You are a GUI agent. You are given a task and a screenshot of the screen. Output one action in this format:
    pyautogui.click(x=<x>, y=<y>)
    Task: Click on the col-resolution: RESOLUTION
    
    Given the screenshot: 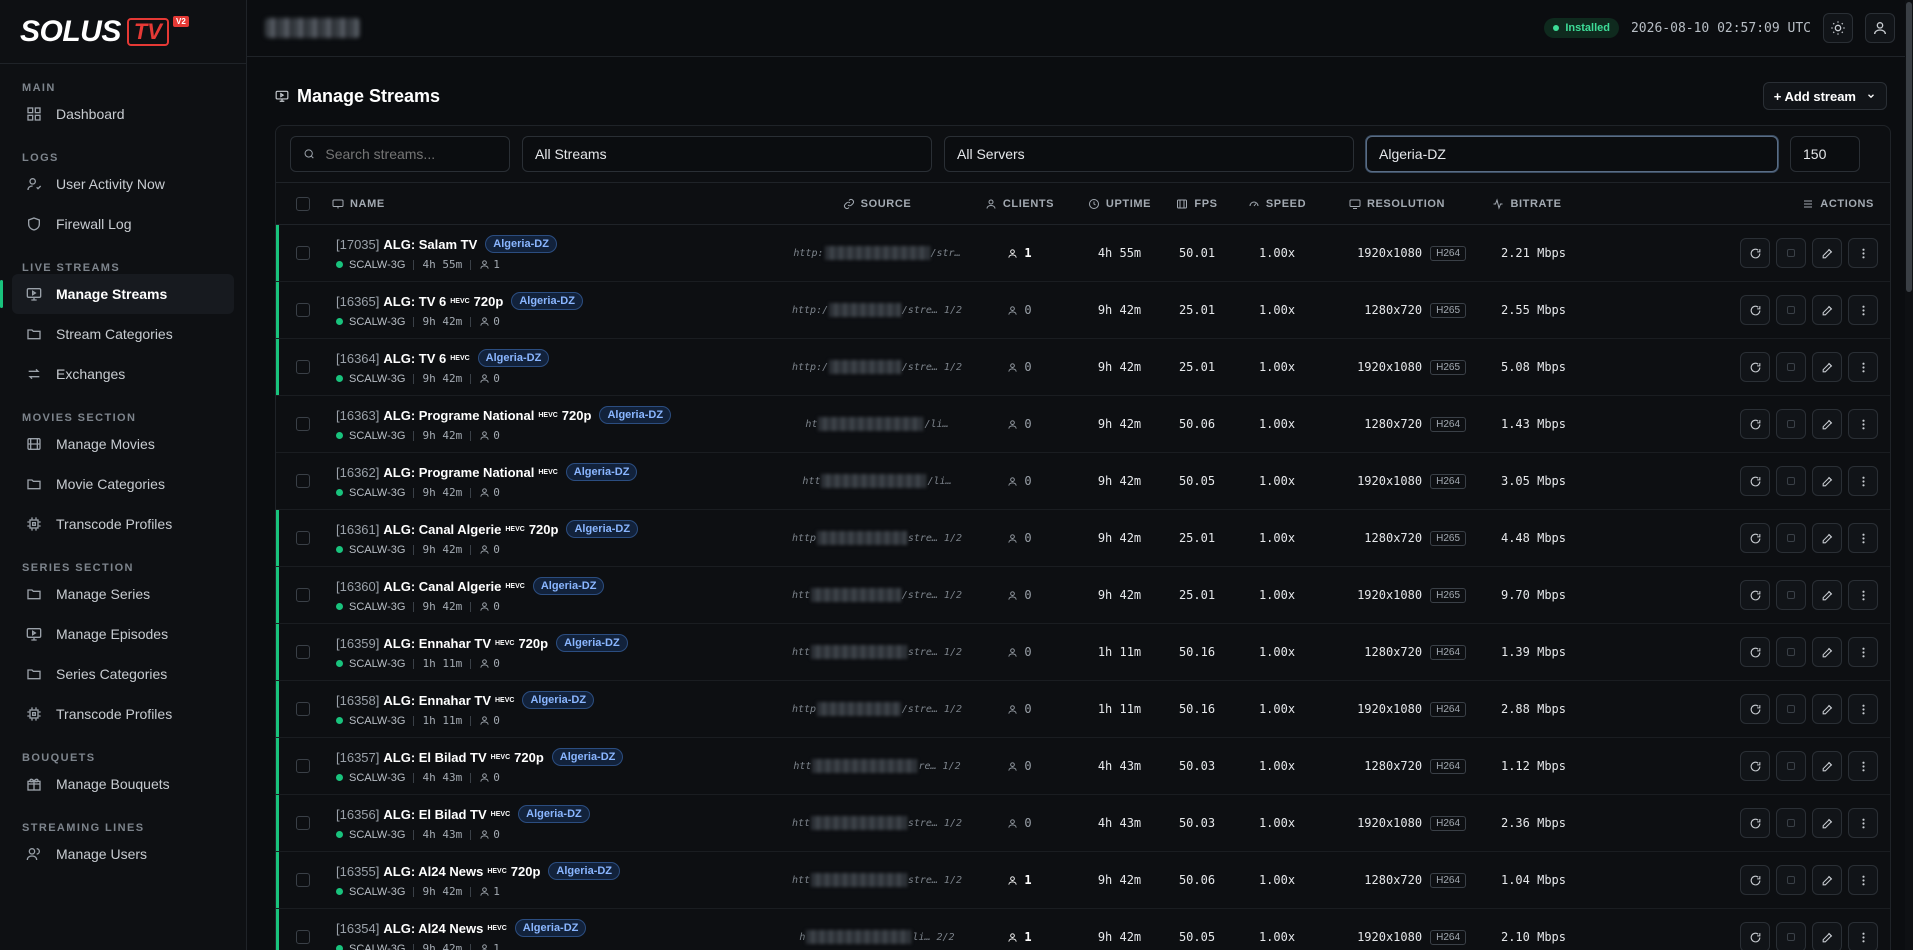 What is the action you would take?
    pyautogui.click(x=1397, y=204)
    